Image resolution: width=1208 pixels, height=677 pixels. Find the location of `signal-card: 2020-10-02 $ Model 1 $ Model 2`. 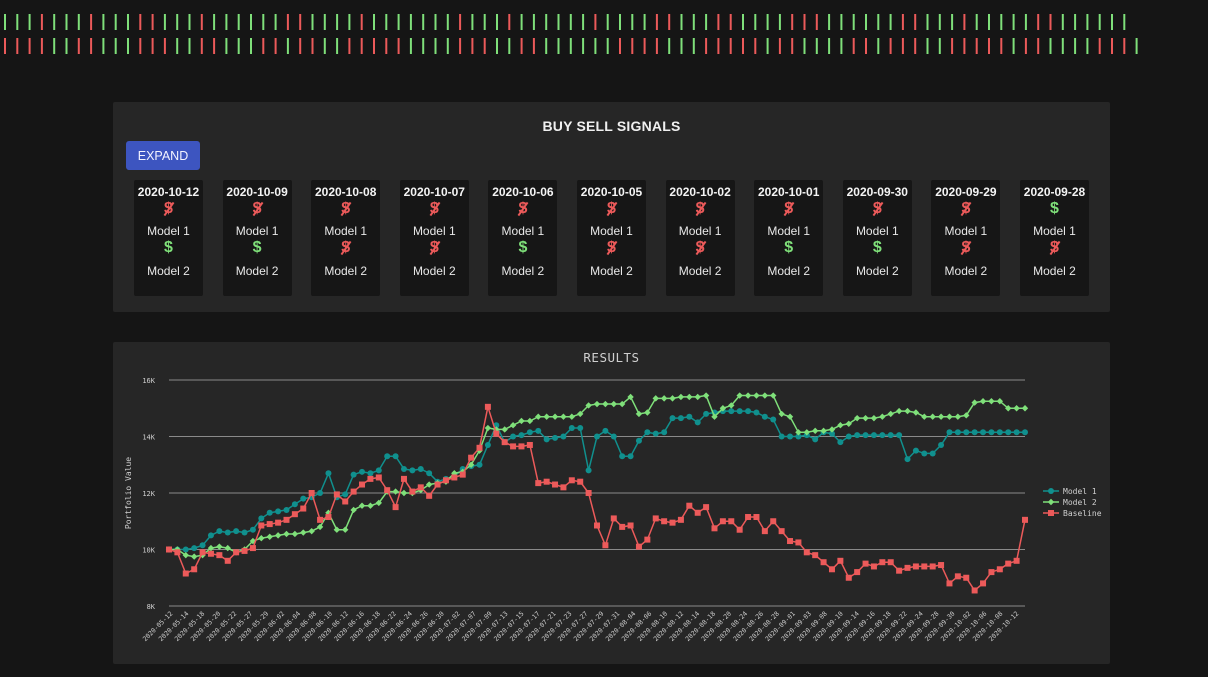

signal-card: 2020-10-02 $ Model 1 $ Model 2 is located at coordinates (700, 238).